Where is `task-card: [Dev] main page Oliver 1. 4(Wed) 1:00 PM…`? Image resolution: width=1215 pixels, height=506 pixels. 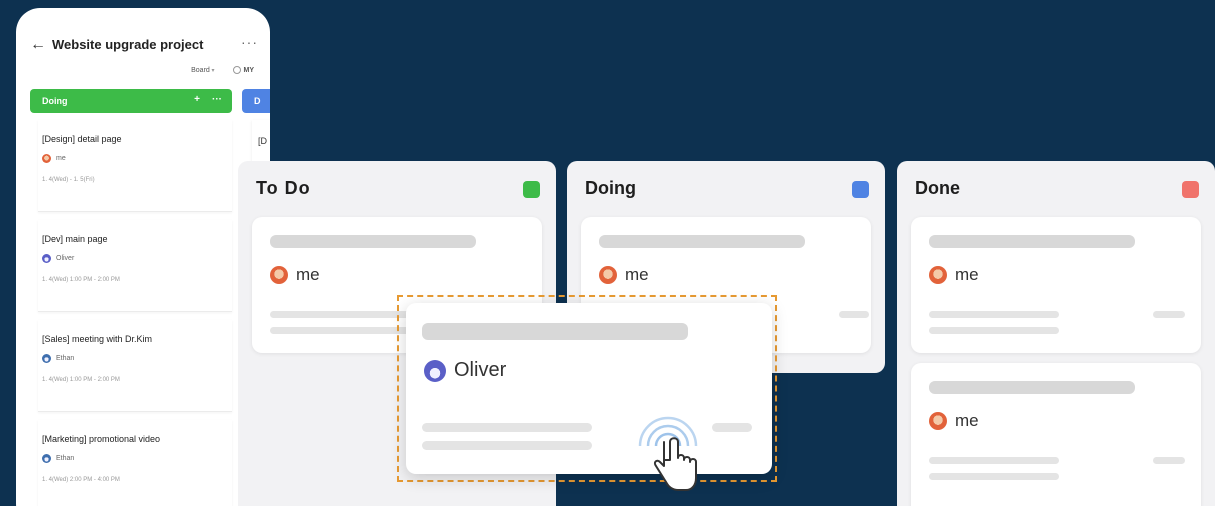
task-card: [Dev] main page Oliver 1. 4(Wed) 1:00 PM… is located at coordinates (135, 266).